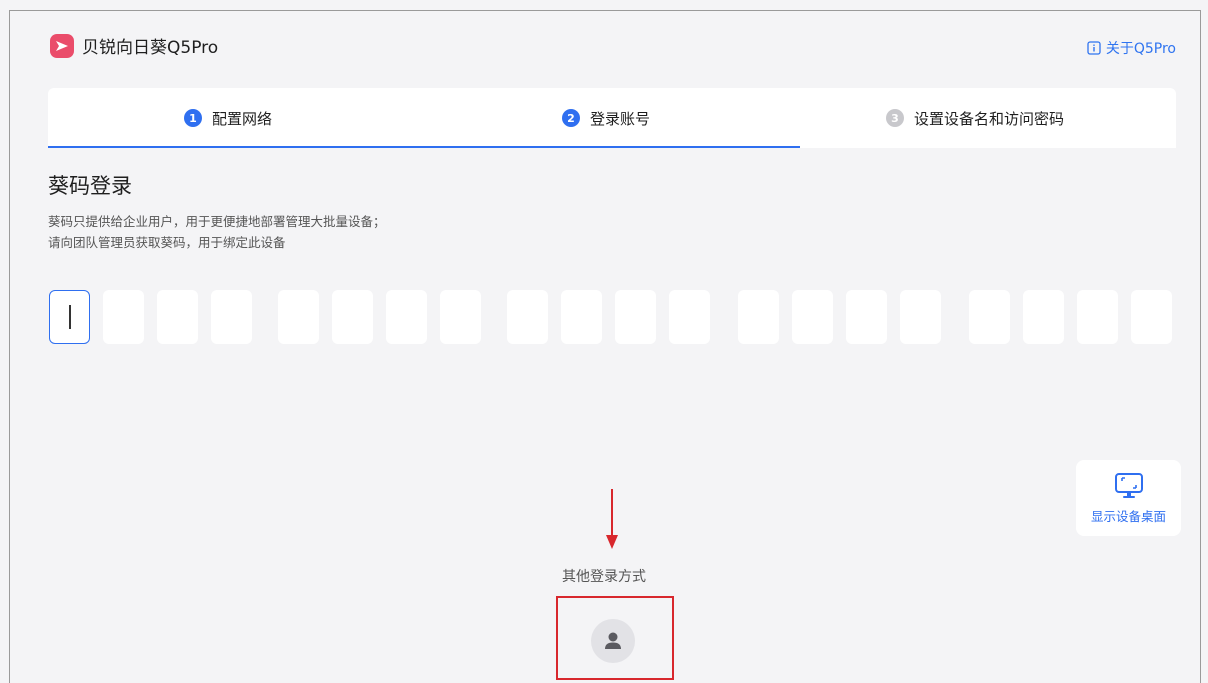  I want to click on app-header: 贝锐向日葵Q5Pro, so click(134, 45).